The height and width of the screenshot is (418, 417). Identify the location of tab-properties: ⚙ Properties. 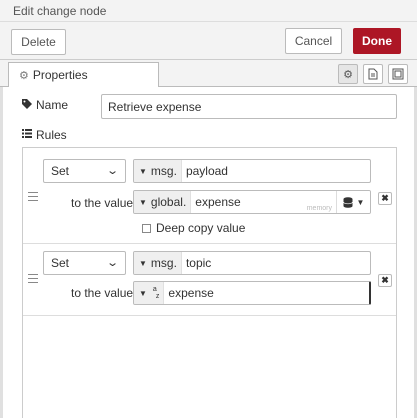
(83, 75).